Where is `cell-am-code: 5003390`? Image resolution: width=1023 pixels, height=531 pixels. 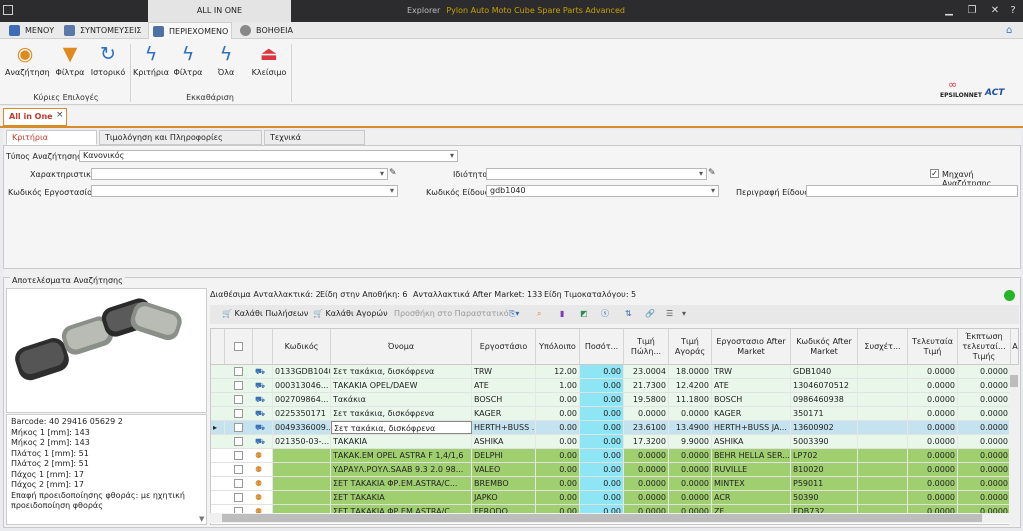
cell-am-code: 5003390 is located at coordinates (824, 441).